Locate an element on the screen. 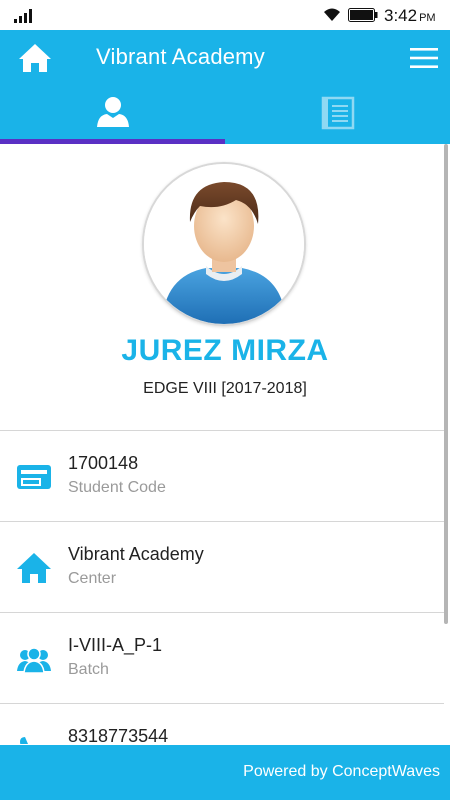 The width and height of the screenshot is (450, 800). info-row-student-code: 1700148 Student Code is located at coordinates (222, 475).